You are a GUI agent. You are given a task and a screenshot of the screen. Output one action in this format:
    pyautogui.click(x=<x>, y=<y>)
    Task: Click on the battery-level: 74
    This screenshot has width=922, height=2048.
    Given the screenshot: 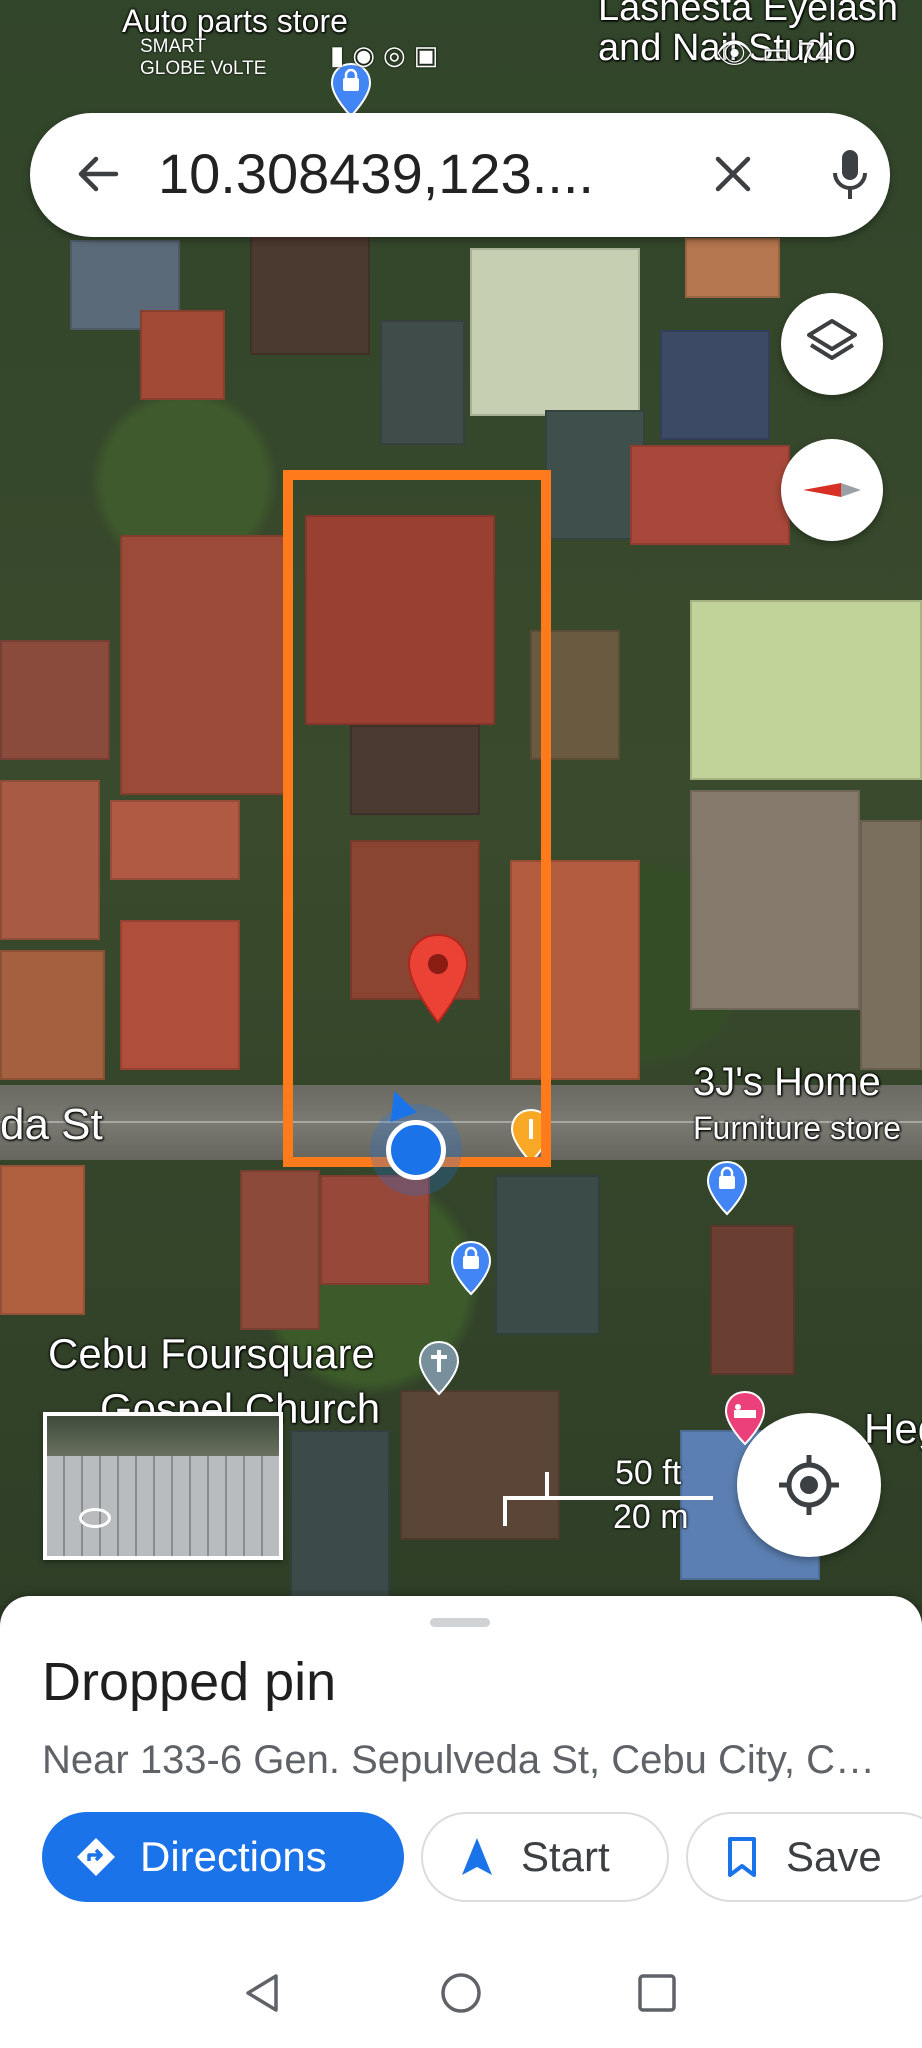 What is the action you would take?
    pyautogui.click(x=815, y=53)
    